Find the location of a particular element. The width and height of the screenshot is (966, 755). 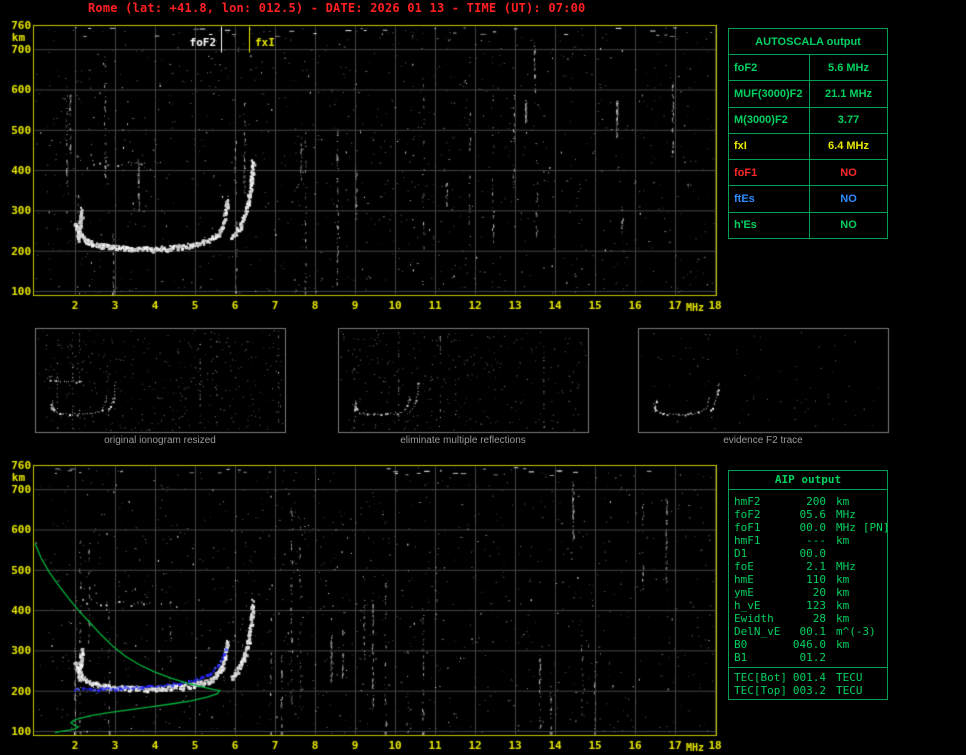

param-value: 20 is located at coordinates (819, 592).